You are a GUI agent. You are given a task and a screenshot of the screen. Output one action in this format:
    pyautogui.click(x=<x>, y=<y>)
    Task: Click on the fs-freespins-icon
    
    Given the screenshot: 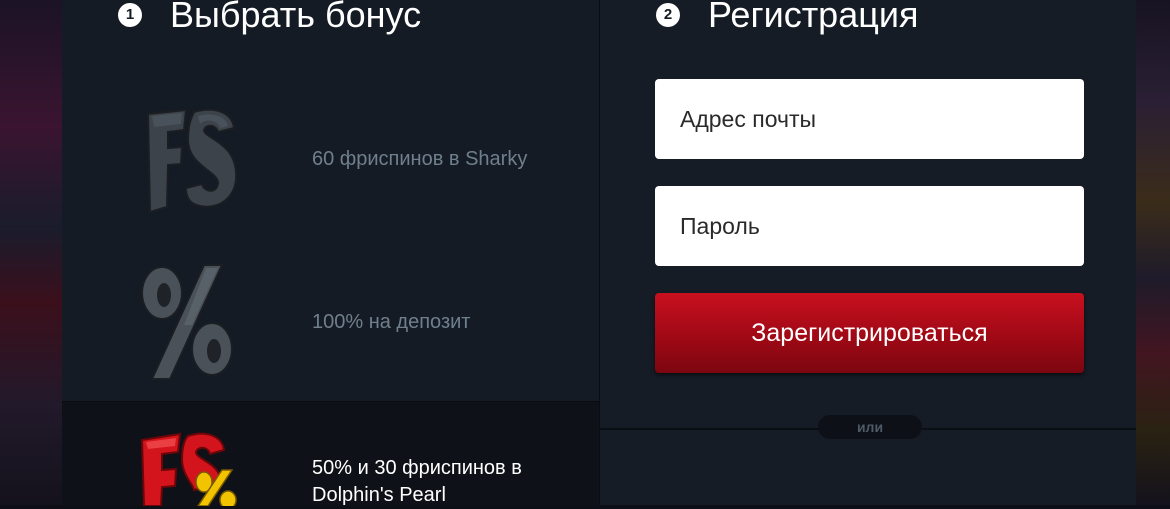 What is the action you would take?
    pyautogui.click(x=192, y=161)
    